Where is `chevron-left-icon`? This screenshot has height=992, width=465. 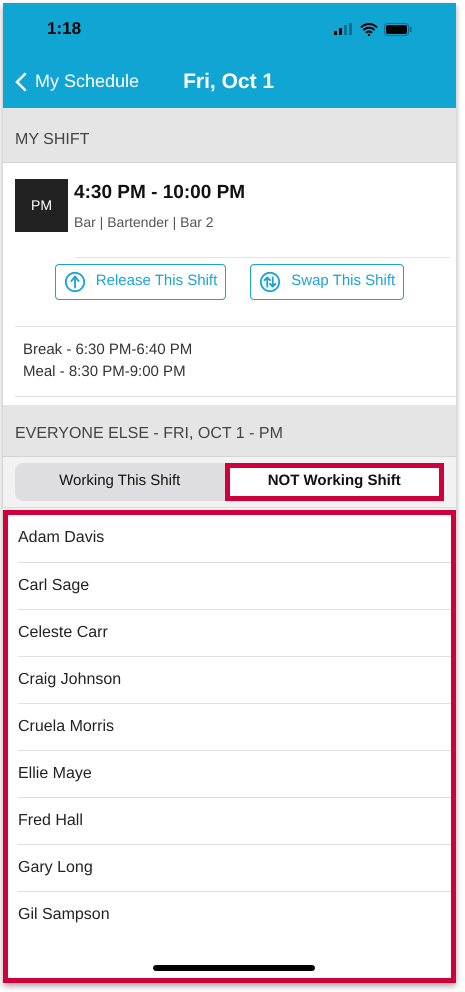 chevron-left-icon is located at coordinates (21, 82).